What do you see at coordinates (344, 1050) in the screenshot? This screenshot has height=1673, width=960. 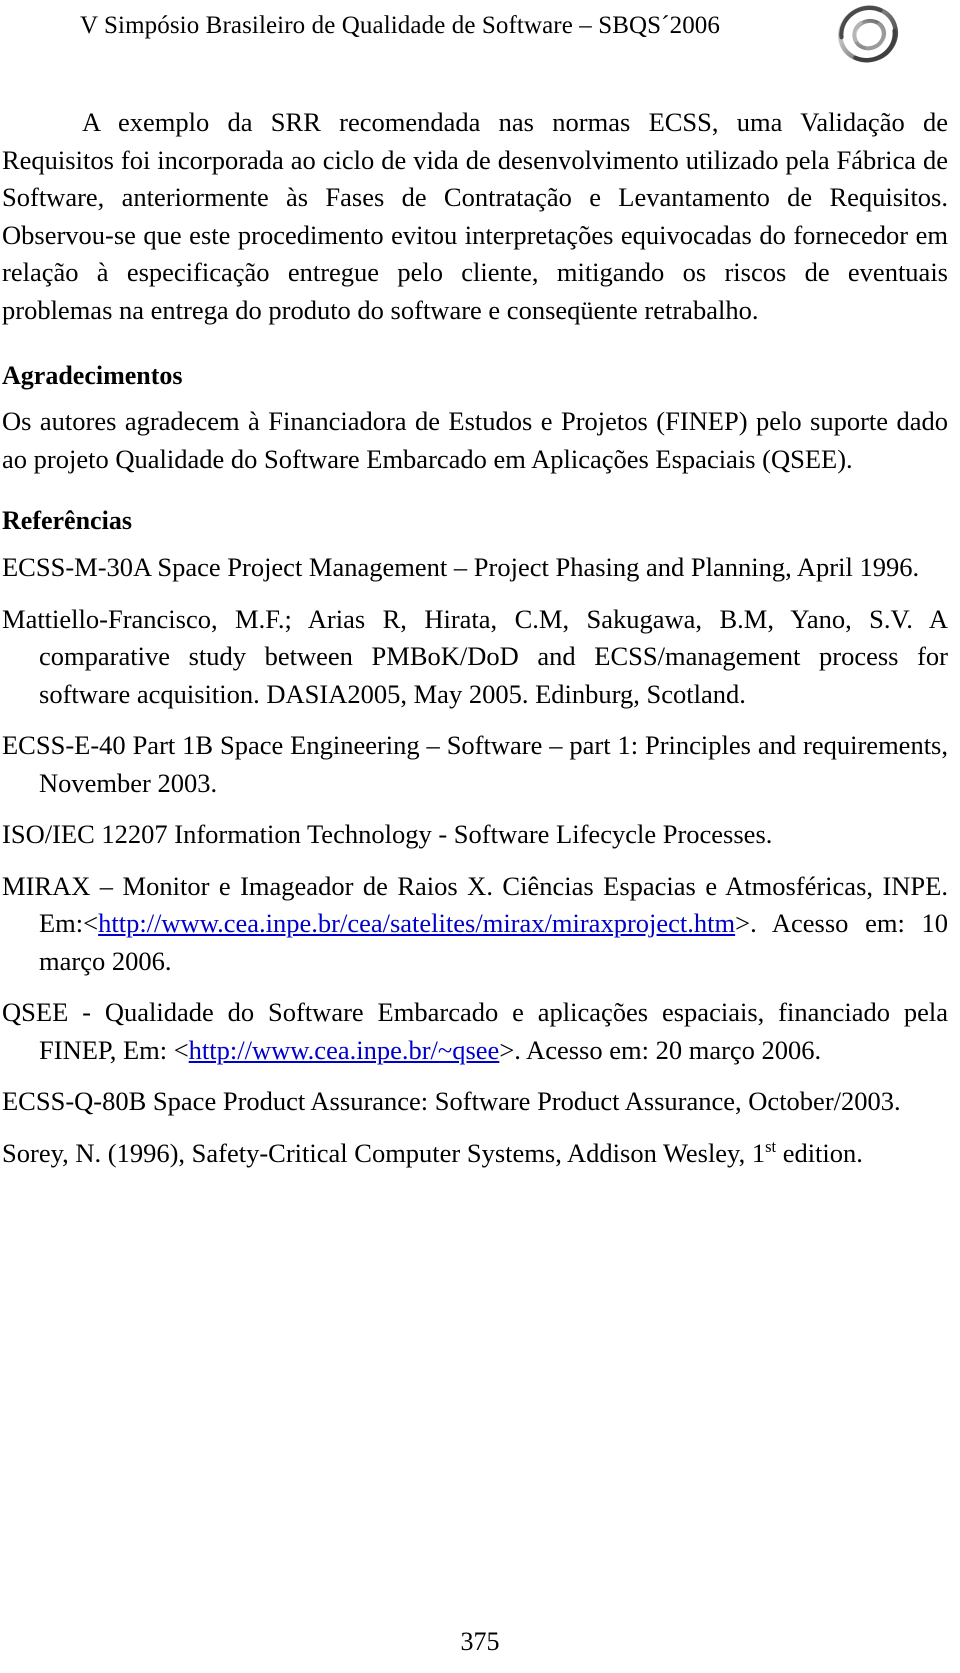 I see `qsee-project-link: http://www.cea.inpe.br/~qsee` at bounding box center [344, 1050].